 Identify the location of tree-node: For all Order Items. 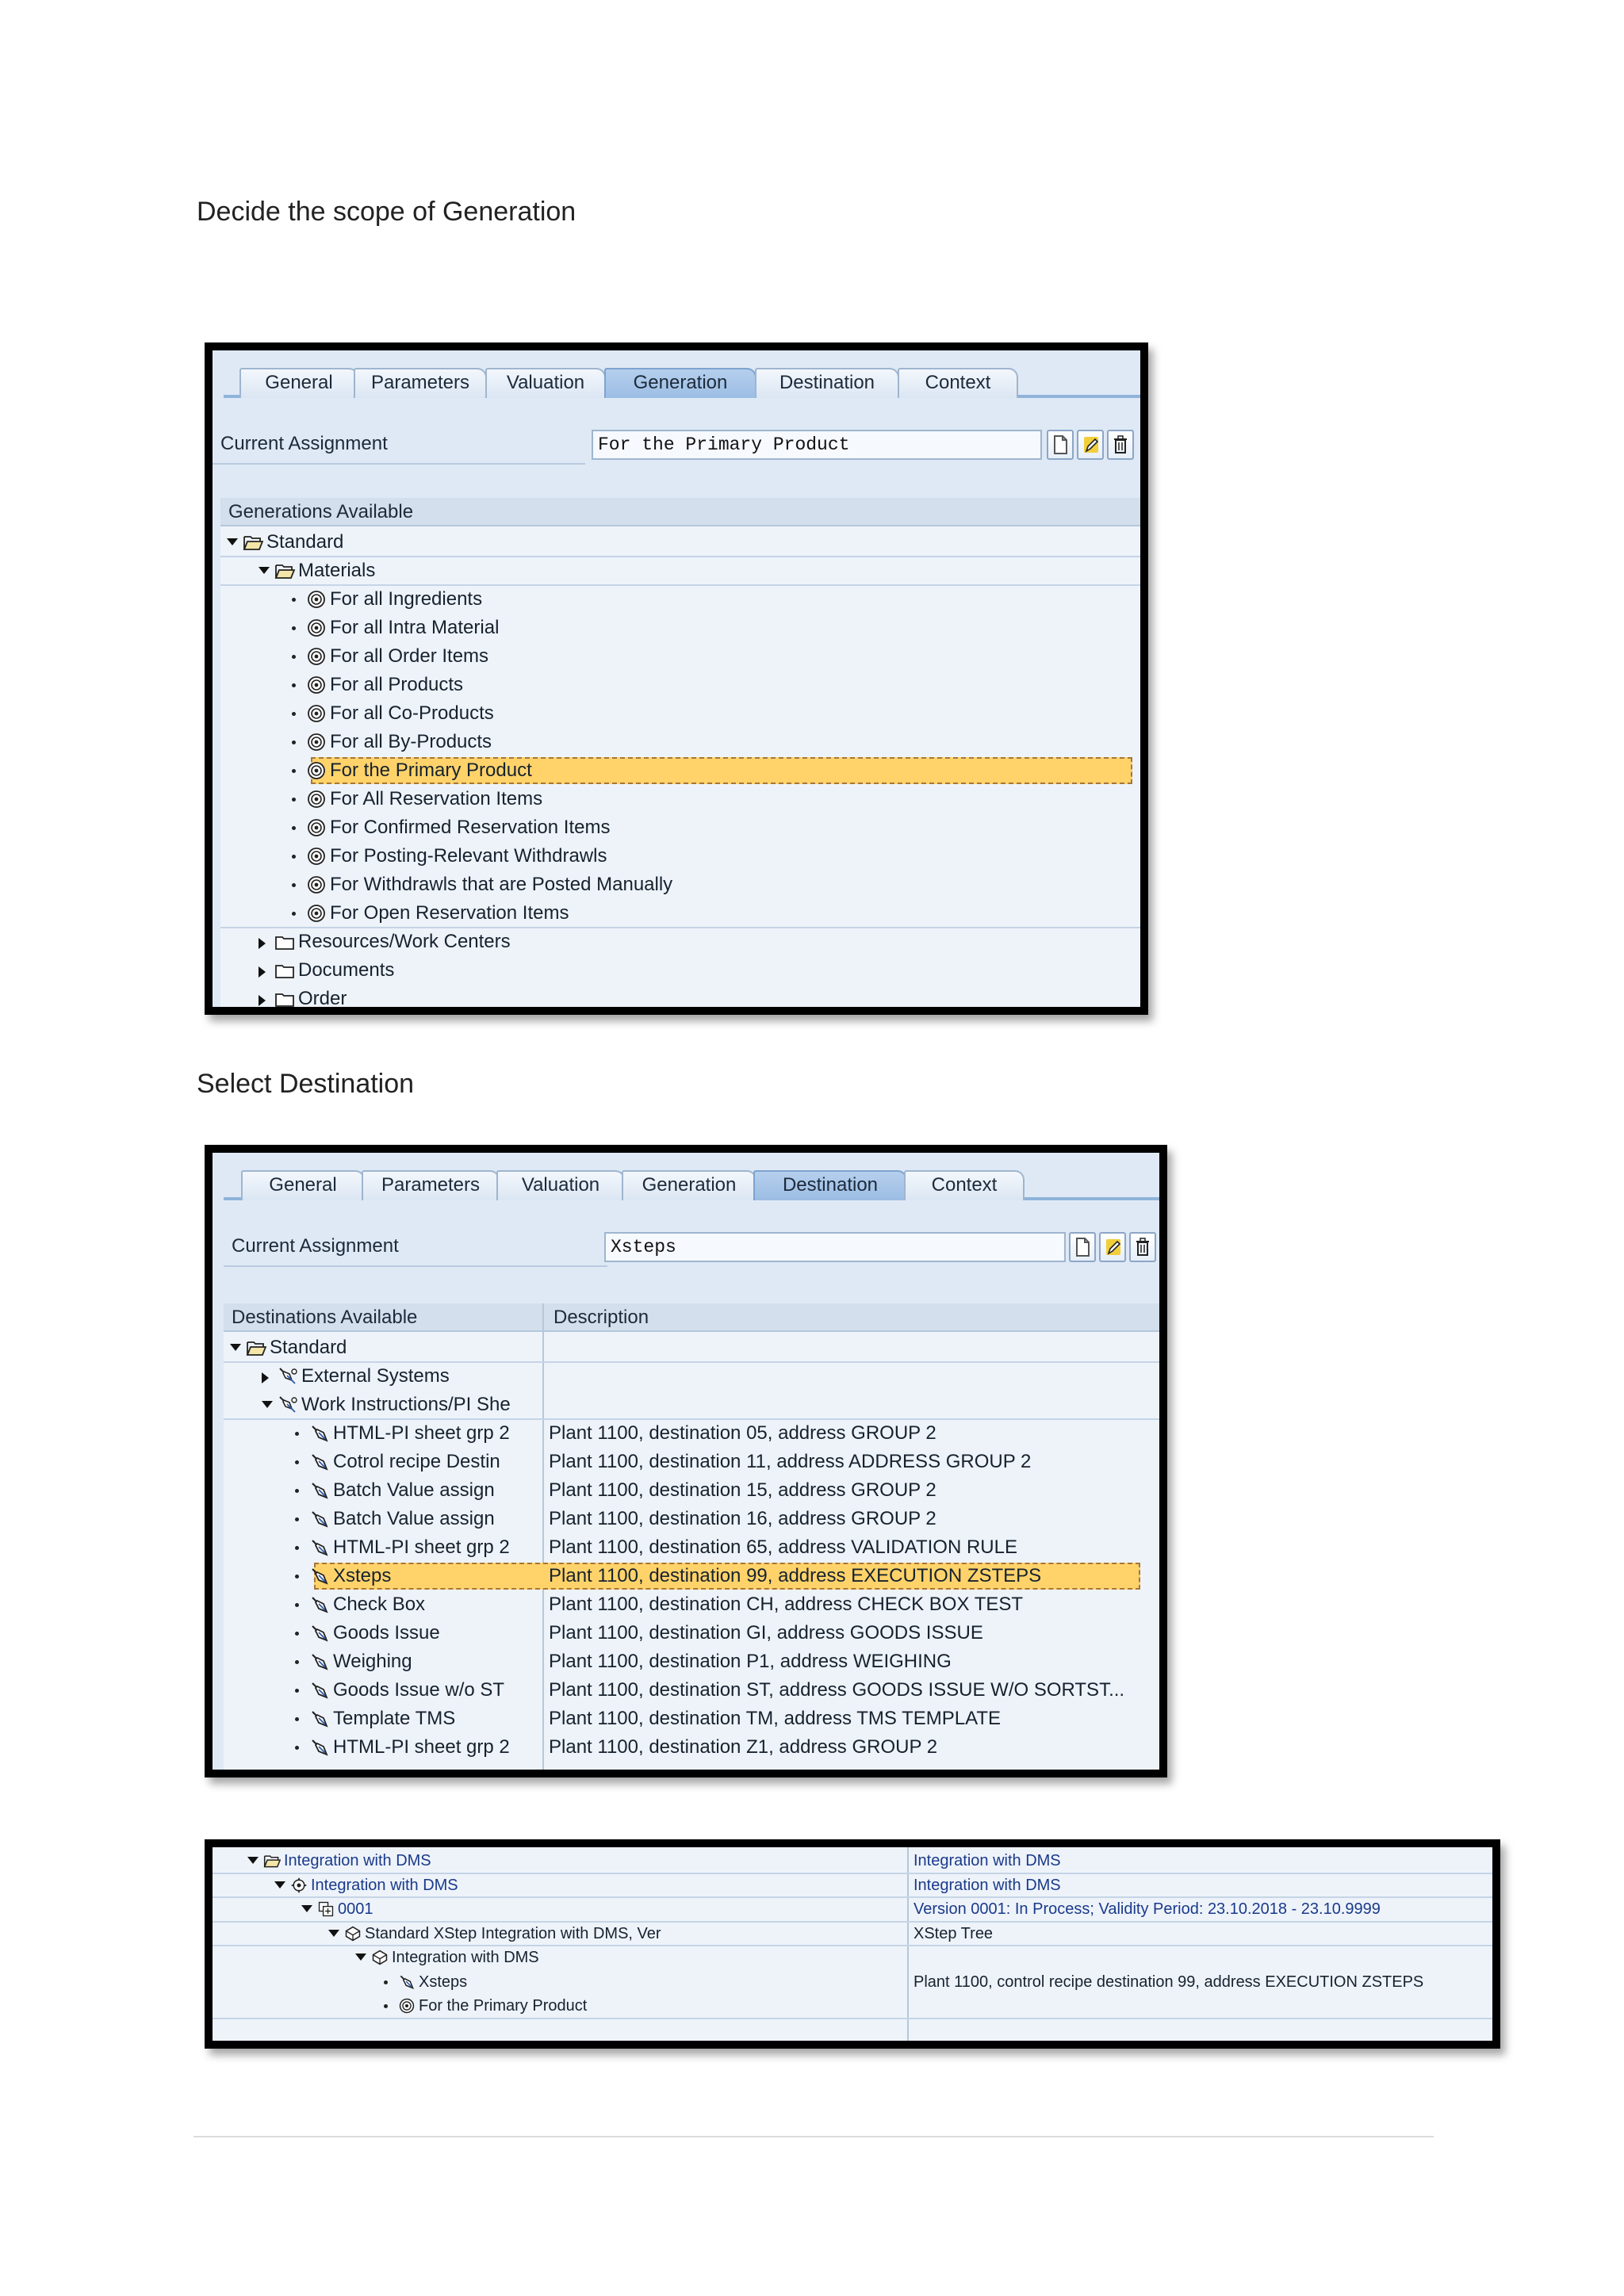
(680, 656).